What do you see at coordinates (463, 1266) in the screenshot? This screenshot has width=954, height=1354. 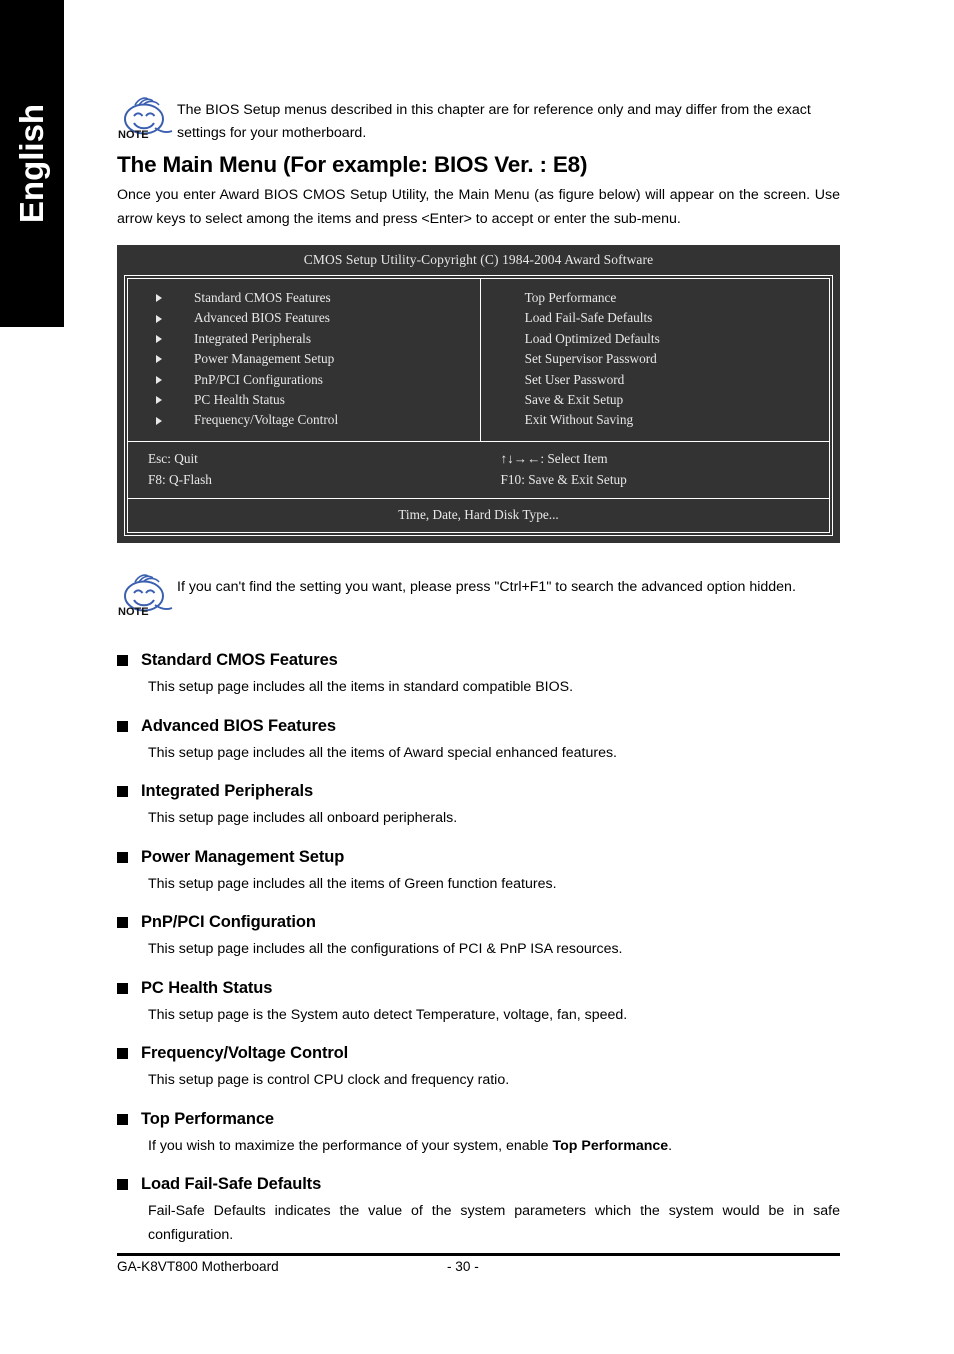 I see `footer-page-number: - 30 -` at bounding box center [463, 1266].